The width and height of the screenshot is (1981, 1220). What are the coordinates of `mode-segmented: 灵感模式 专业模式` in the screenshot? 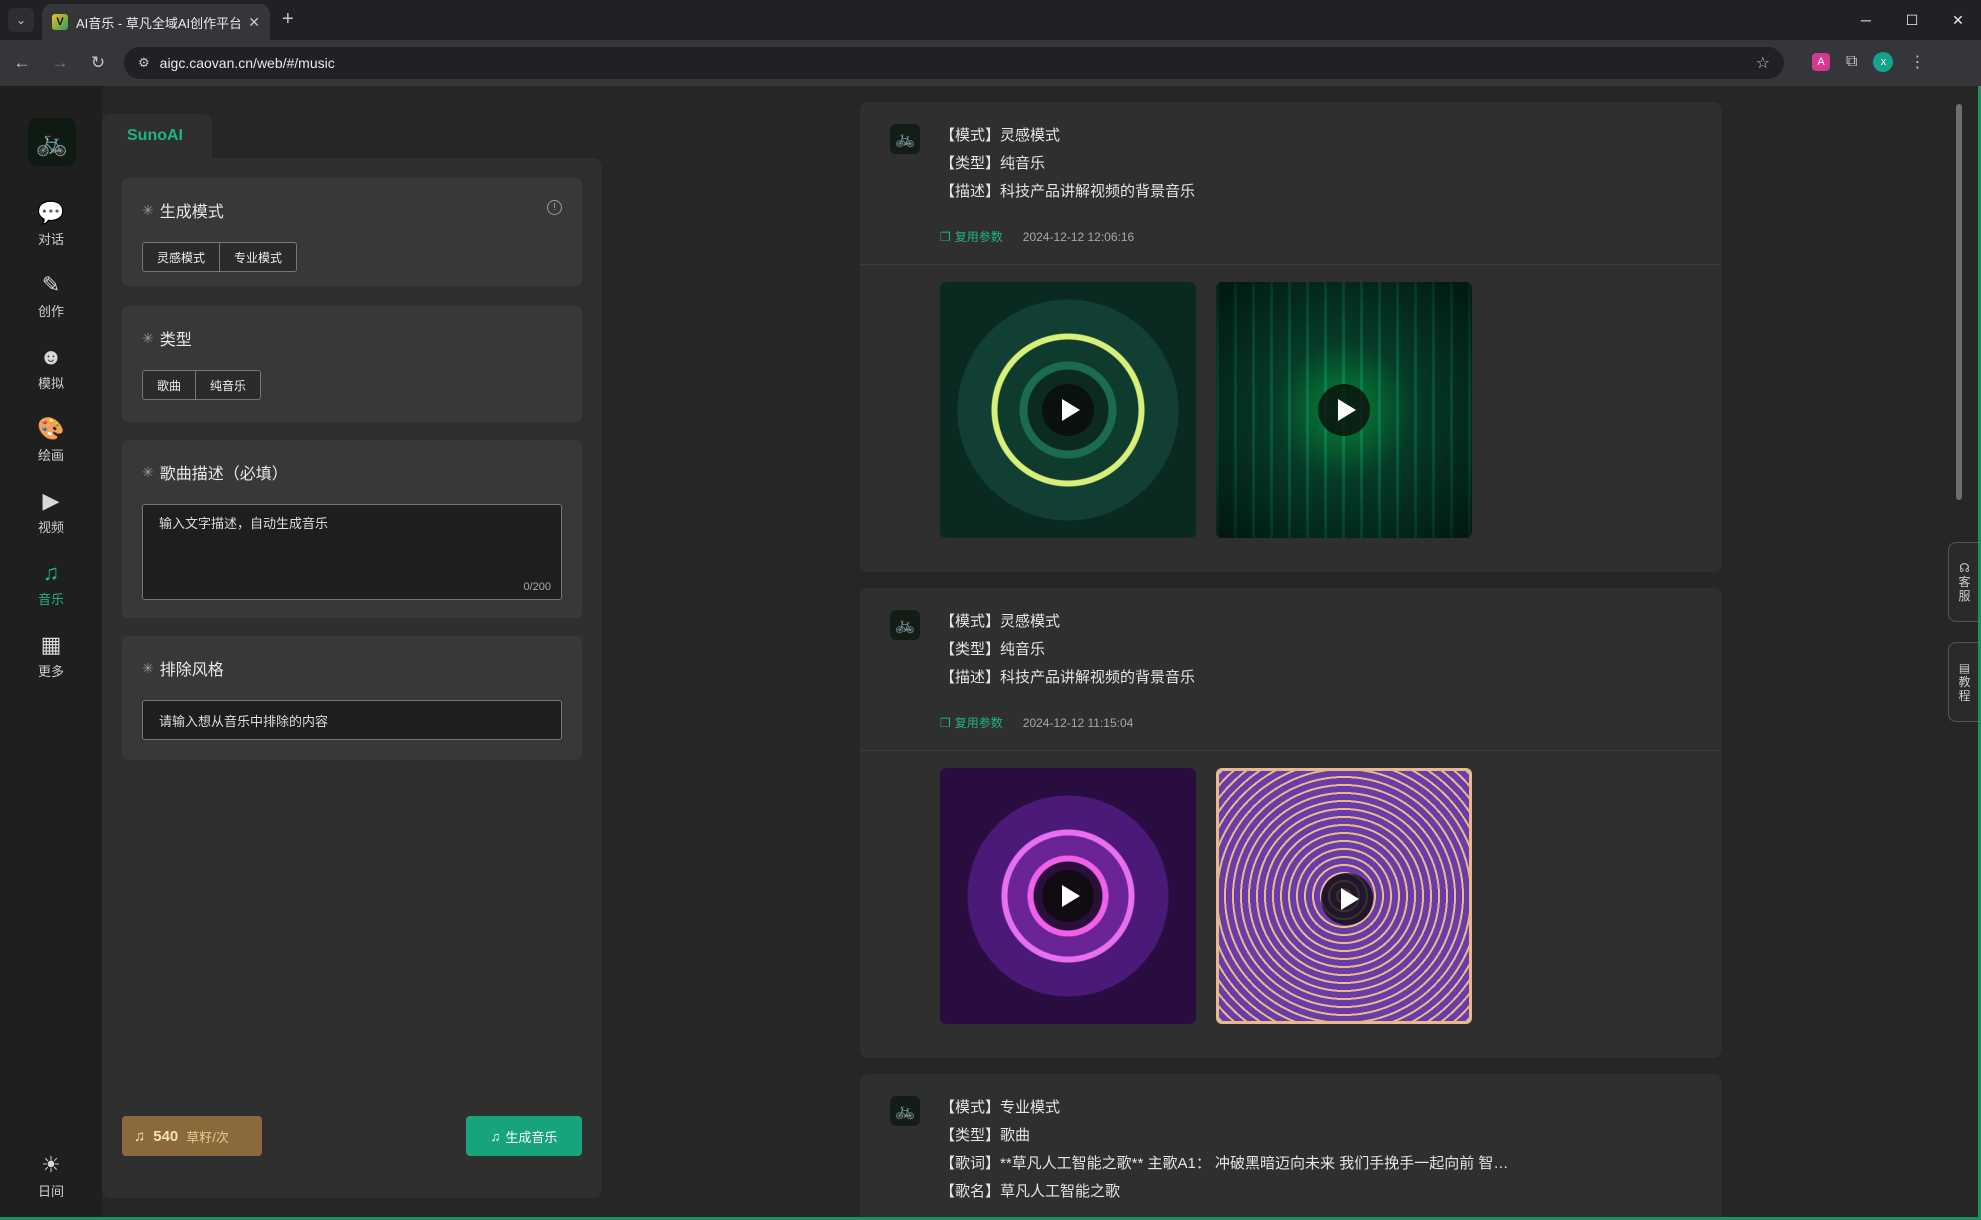 It's located at (352, 257).